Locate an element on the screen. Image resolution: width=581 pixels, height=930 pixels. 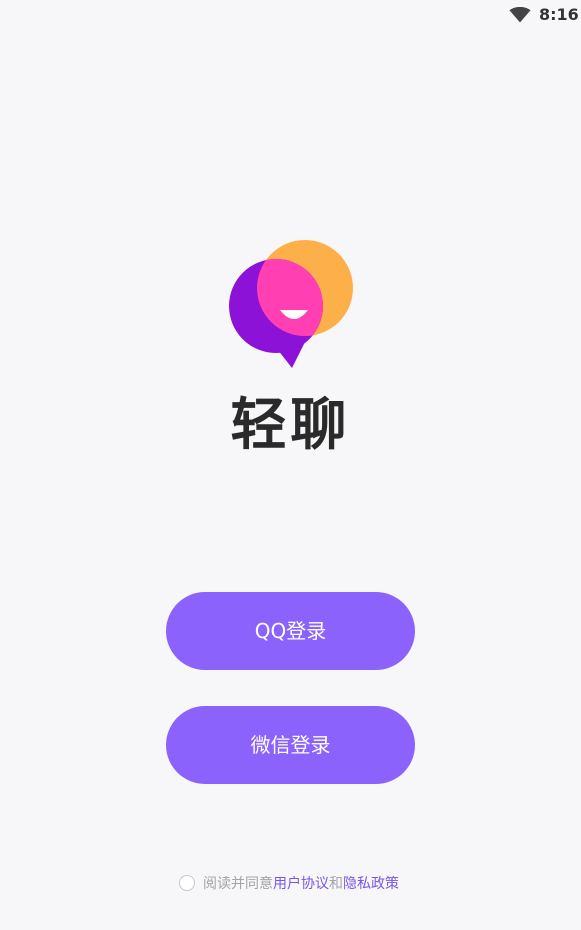
agreement-row: 阅读并同意 用户协议 和 隐私政策 is located at coordinates (289, 883).